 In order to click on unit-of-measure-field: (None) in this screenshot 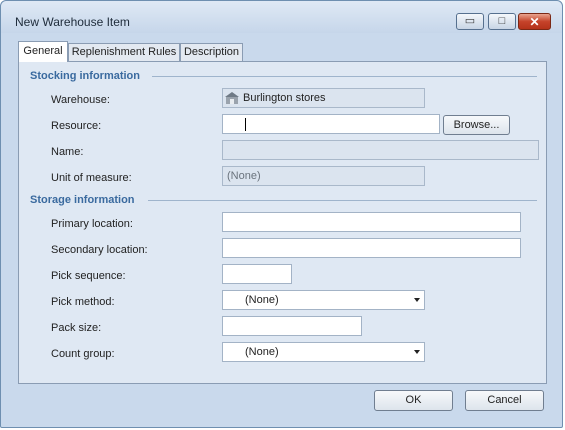, I will do `click(323, 176)`.